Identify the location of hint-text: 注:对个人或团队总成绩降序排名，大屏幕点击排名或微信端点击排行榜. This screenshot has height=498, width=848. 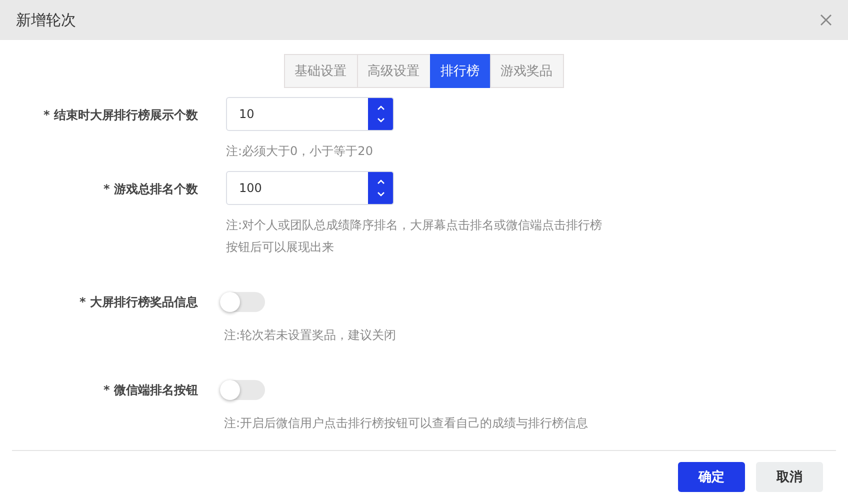
(414, 225).